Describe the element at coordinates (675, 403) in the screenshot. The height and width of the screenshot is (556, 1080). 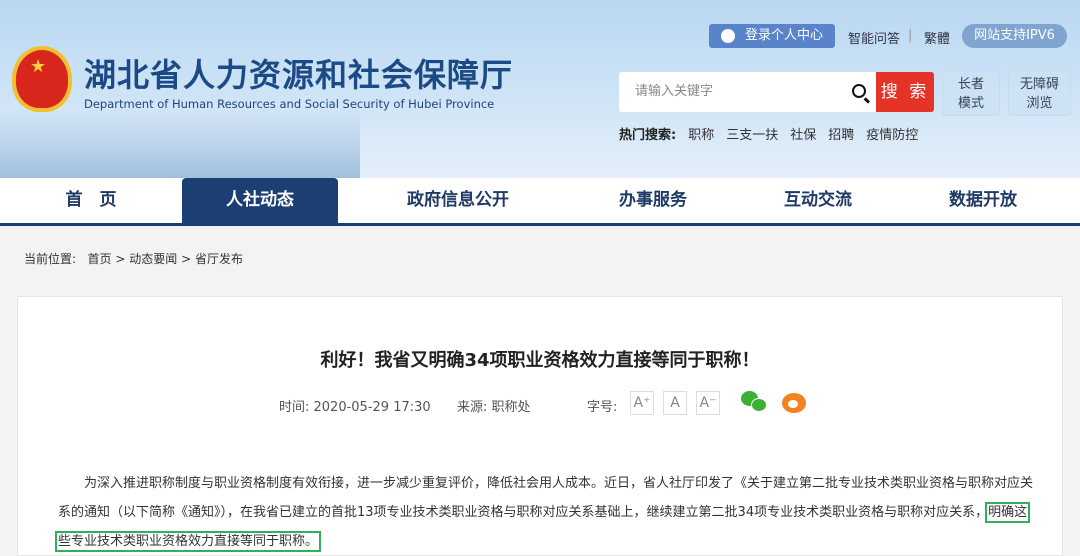
I see `font-default-button: A` at that location.